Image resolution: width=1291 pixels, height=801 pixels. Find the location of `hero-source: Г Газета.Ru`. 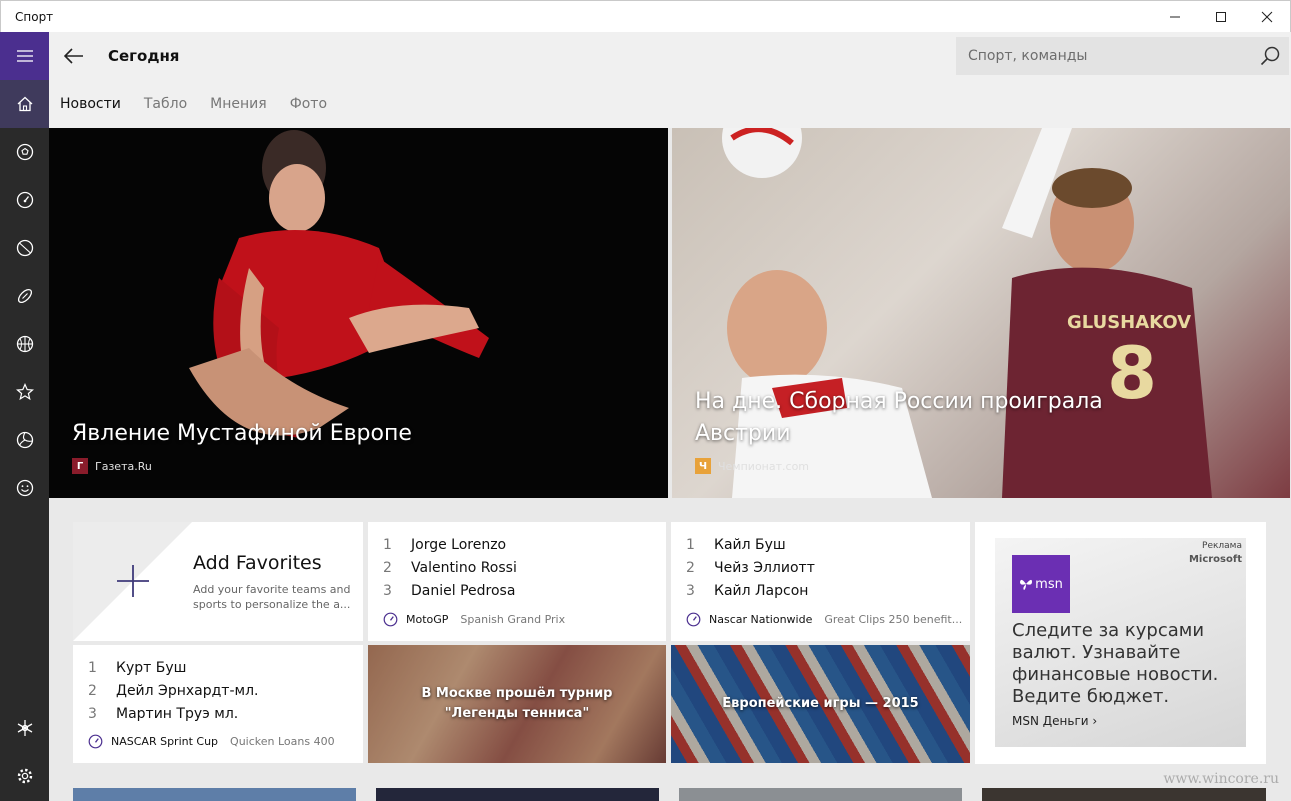

hero-source: Г Газета.Ru is located at coordinates (112, 466).